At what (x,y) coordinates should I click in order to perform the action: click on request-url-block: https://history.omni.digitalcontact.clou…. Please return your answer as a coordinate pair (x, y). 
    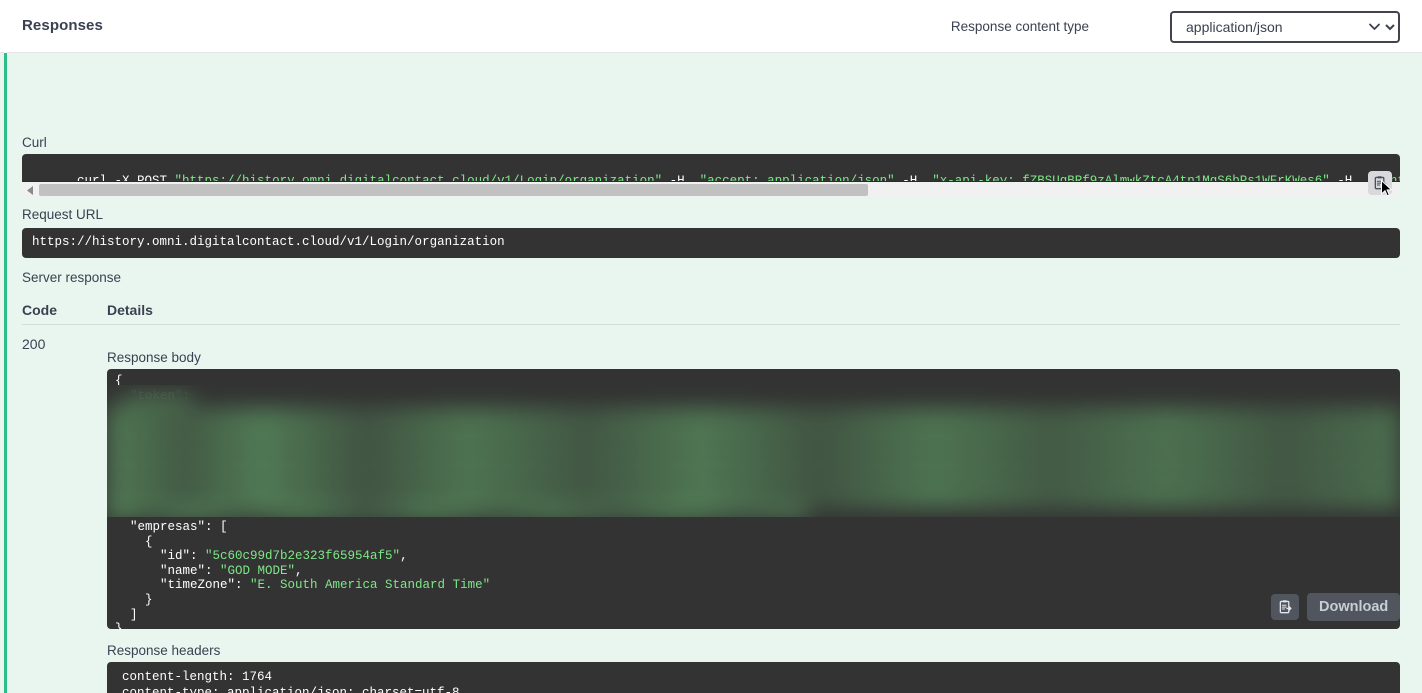
    Looking at the image, I should click on (711, 243).